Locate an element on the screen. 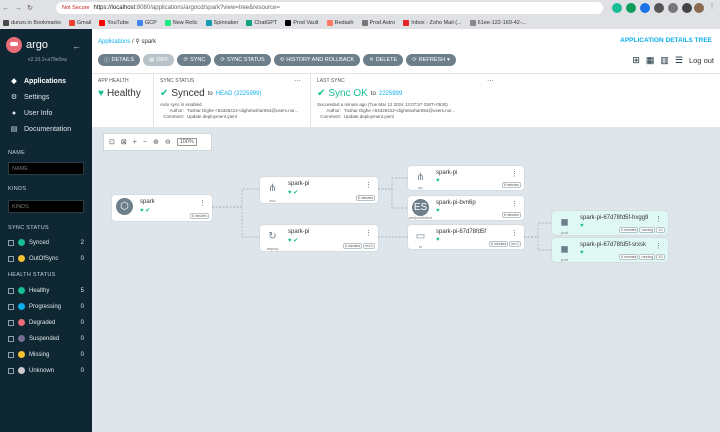 The image size is (720, 432). resource-node-app: ⬡ spark ♥ ✔ ⋮ 6 minutes is located at coordinates (162, 208).